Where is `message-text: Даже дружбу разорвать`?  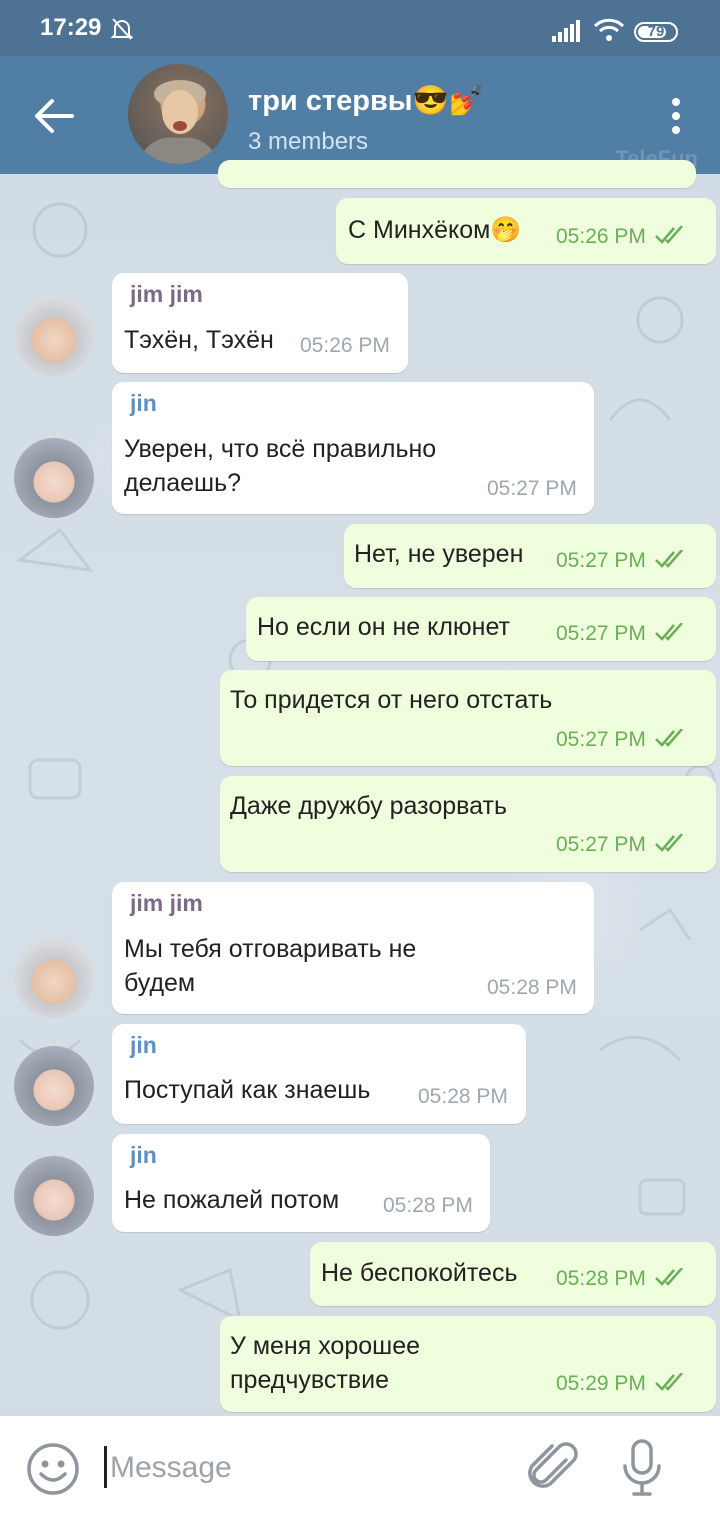 message-text: Даже дружбу разорвать is located at coordinates (368, 806).